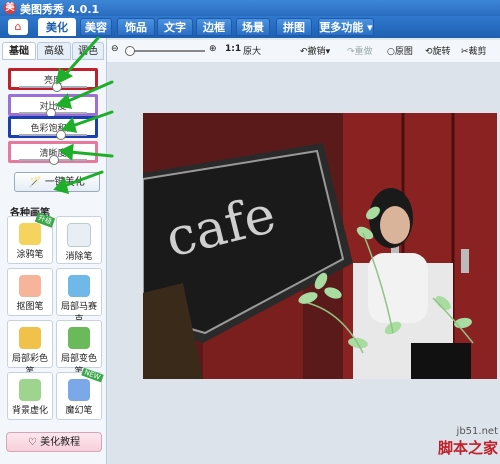 Image resolution: width=500 pixels, height=464 pixels. I want to click on tool-magic-pen: 魔幻笔 NEW, so click(80, 393).